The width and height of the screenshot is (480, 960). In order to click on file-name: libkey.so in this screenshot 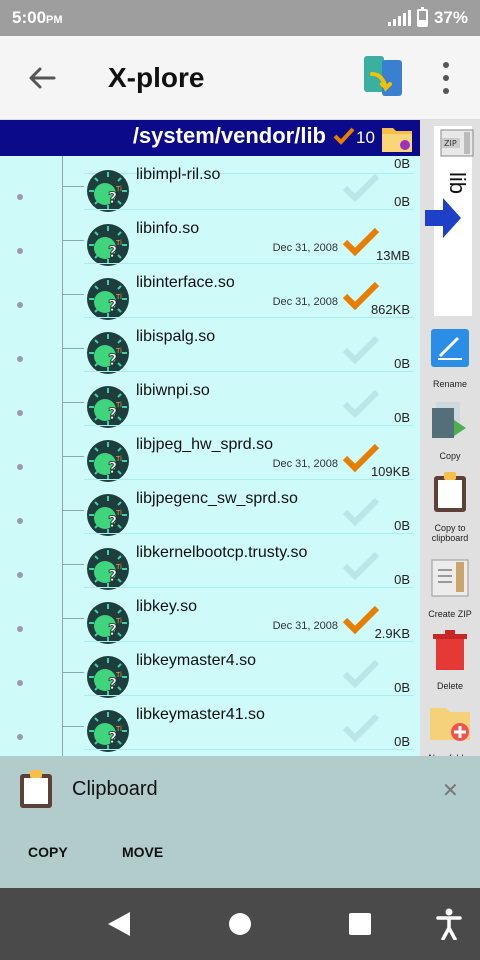, I will do `click(167, 606)`.